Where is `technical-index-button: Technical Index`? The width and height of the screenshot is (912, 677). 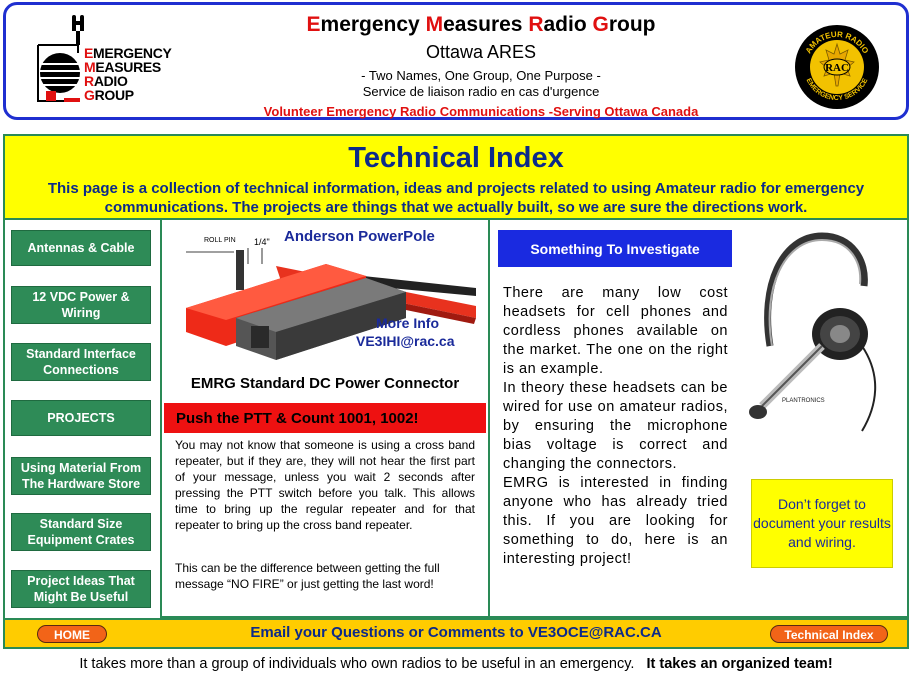
technical-index-button: Technical Index is located at coordinates (829, 634).